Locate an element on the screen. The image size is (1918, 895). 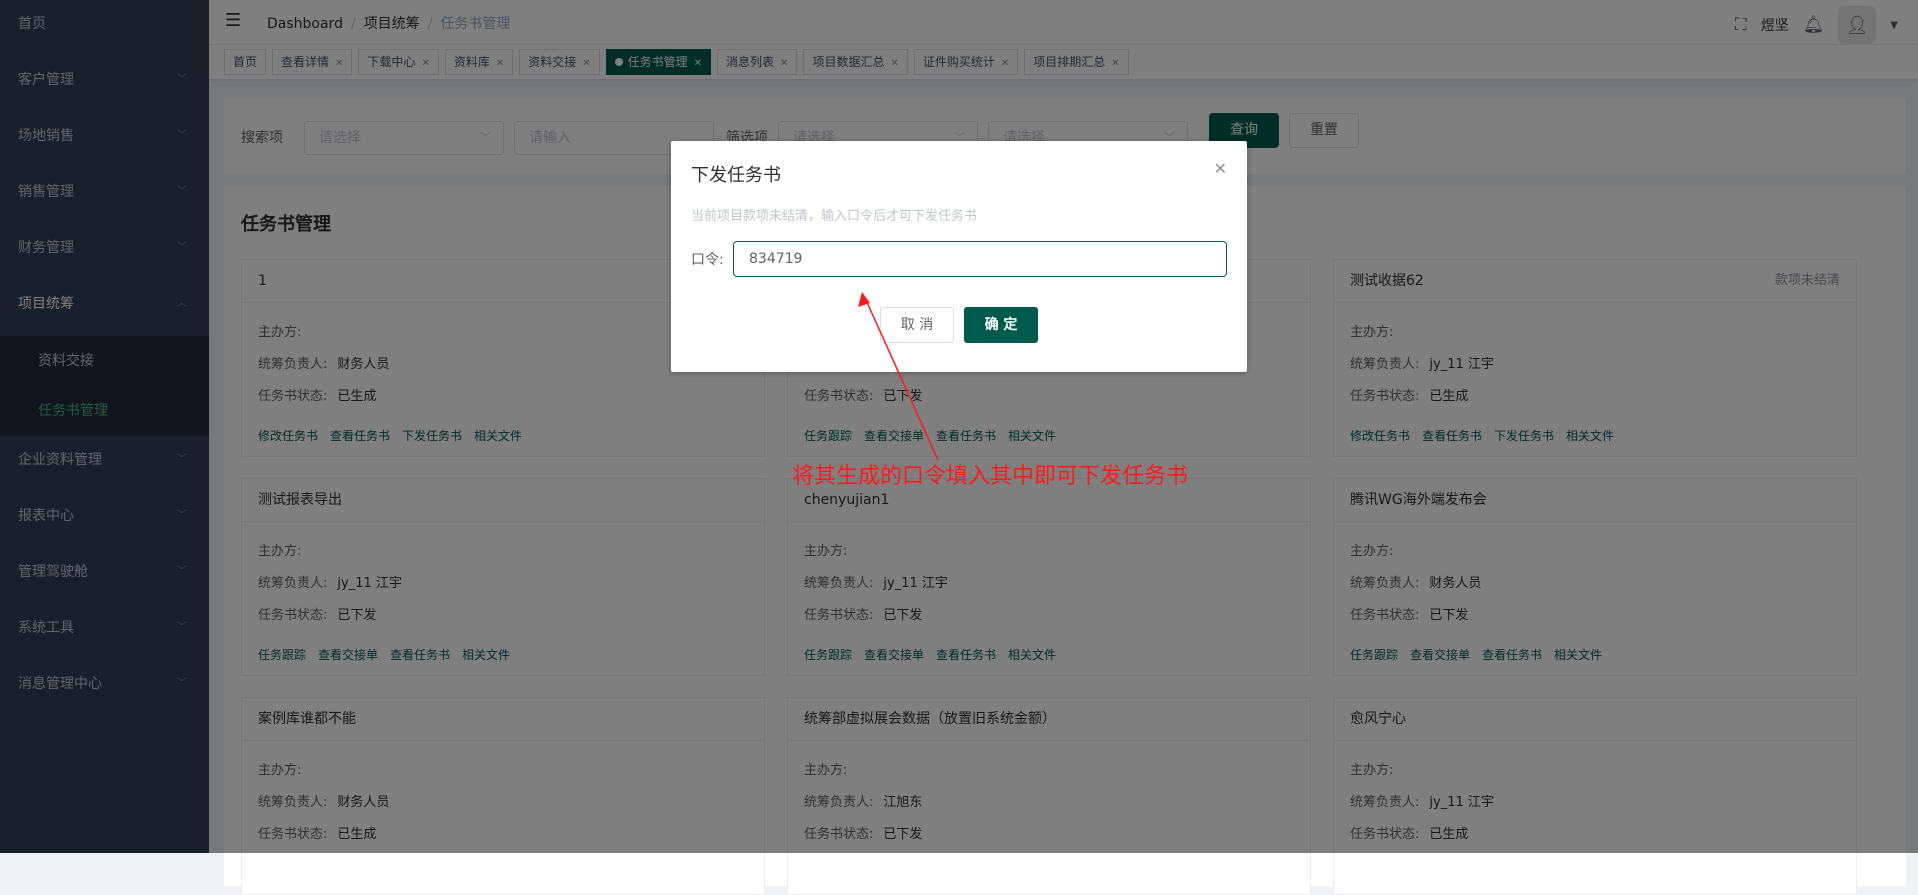
annotation-arrow-line is located at coordinates (902, 380).